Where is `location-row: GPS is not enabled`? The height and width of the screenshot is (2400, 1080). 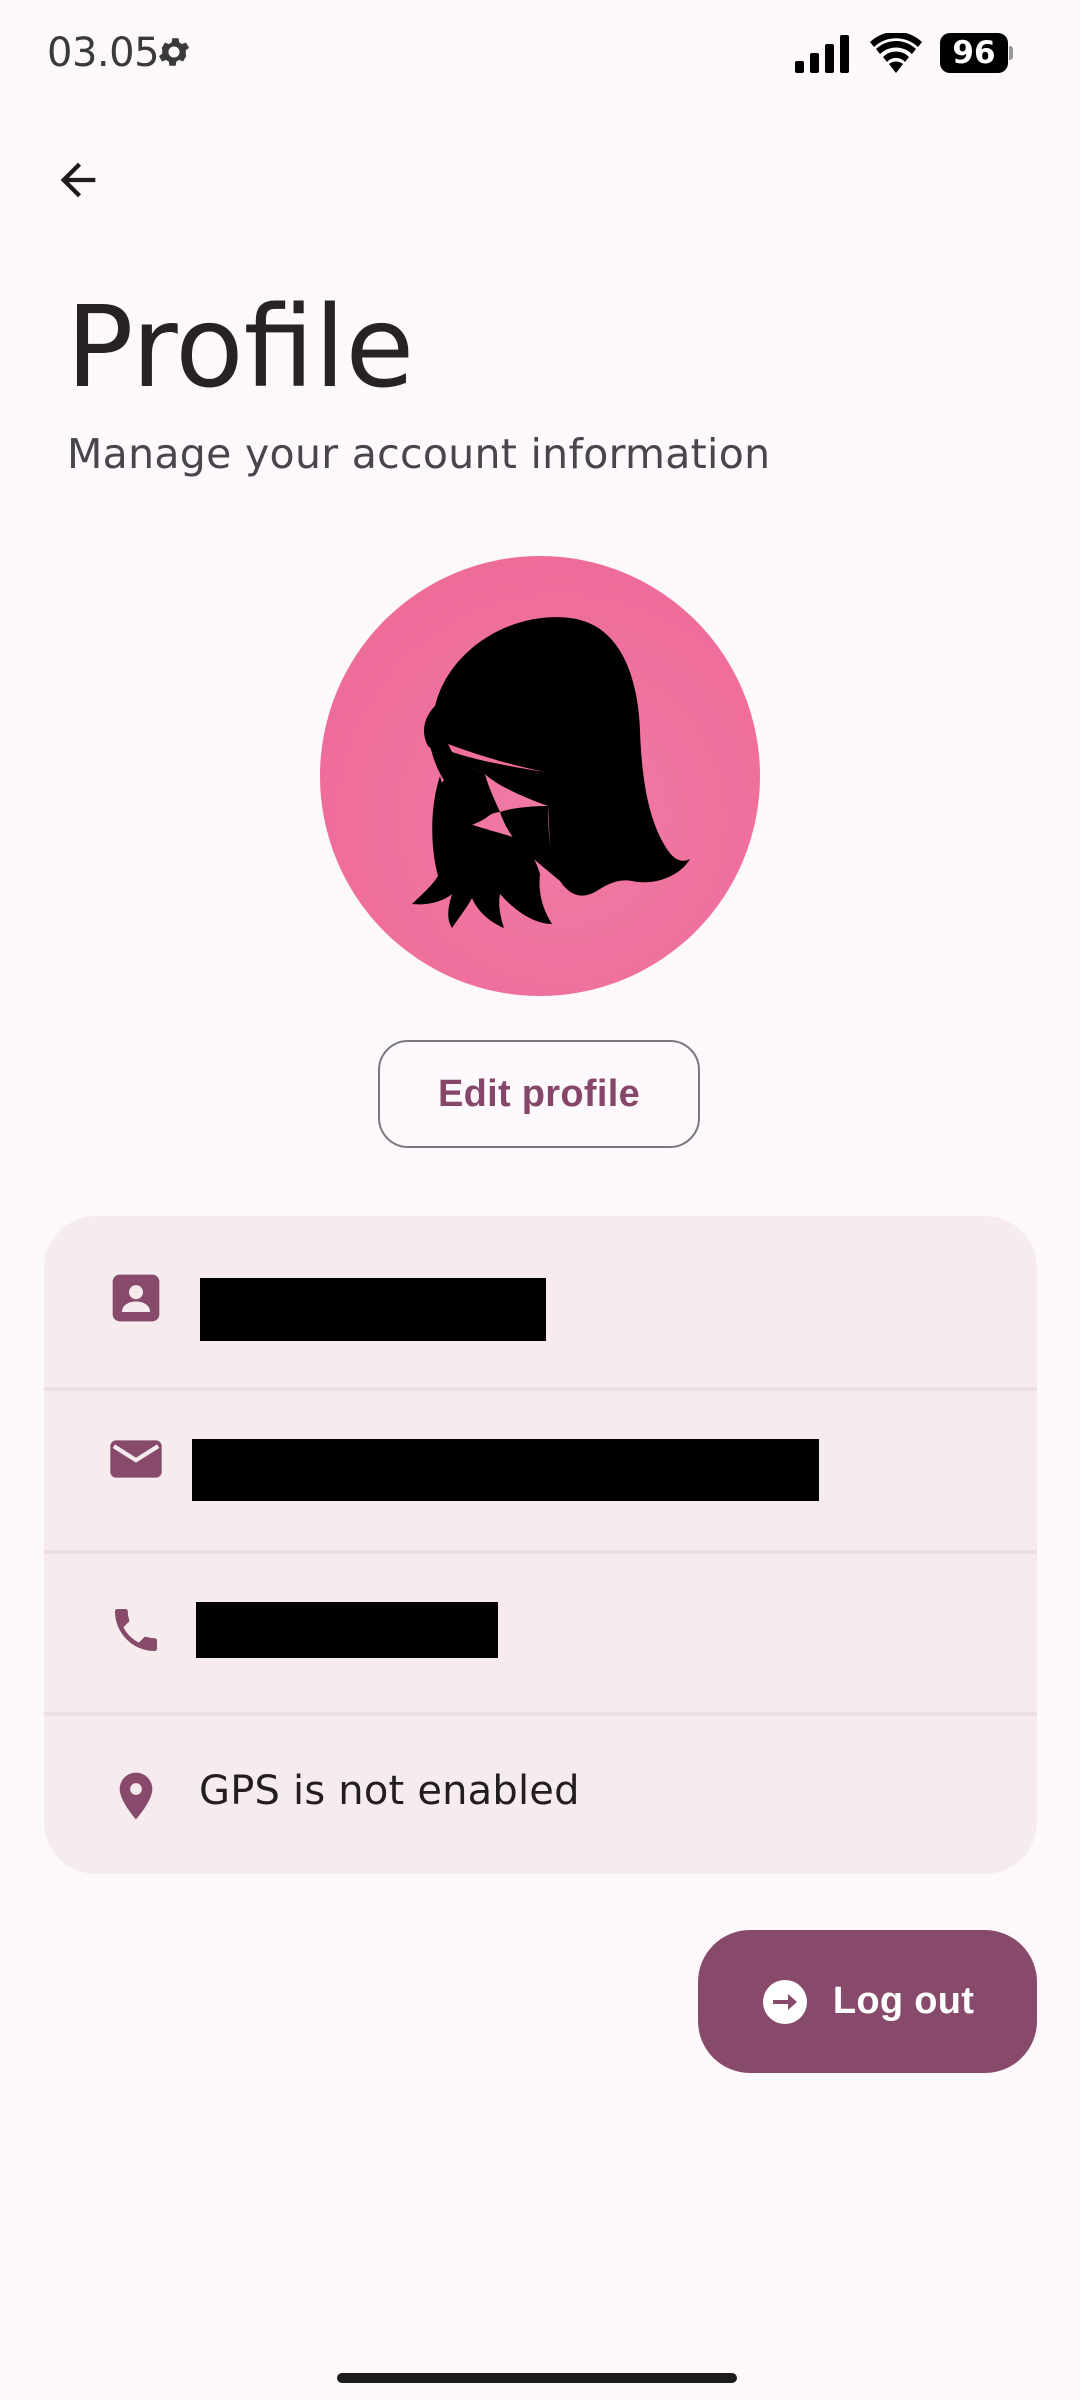
location-row: GPS is not enabled is located at coordinates (540, 1795).